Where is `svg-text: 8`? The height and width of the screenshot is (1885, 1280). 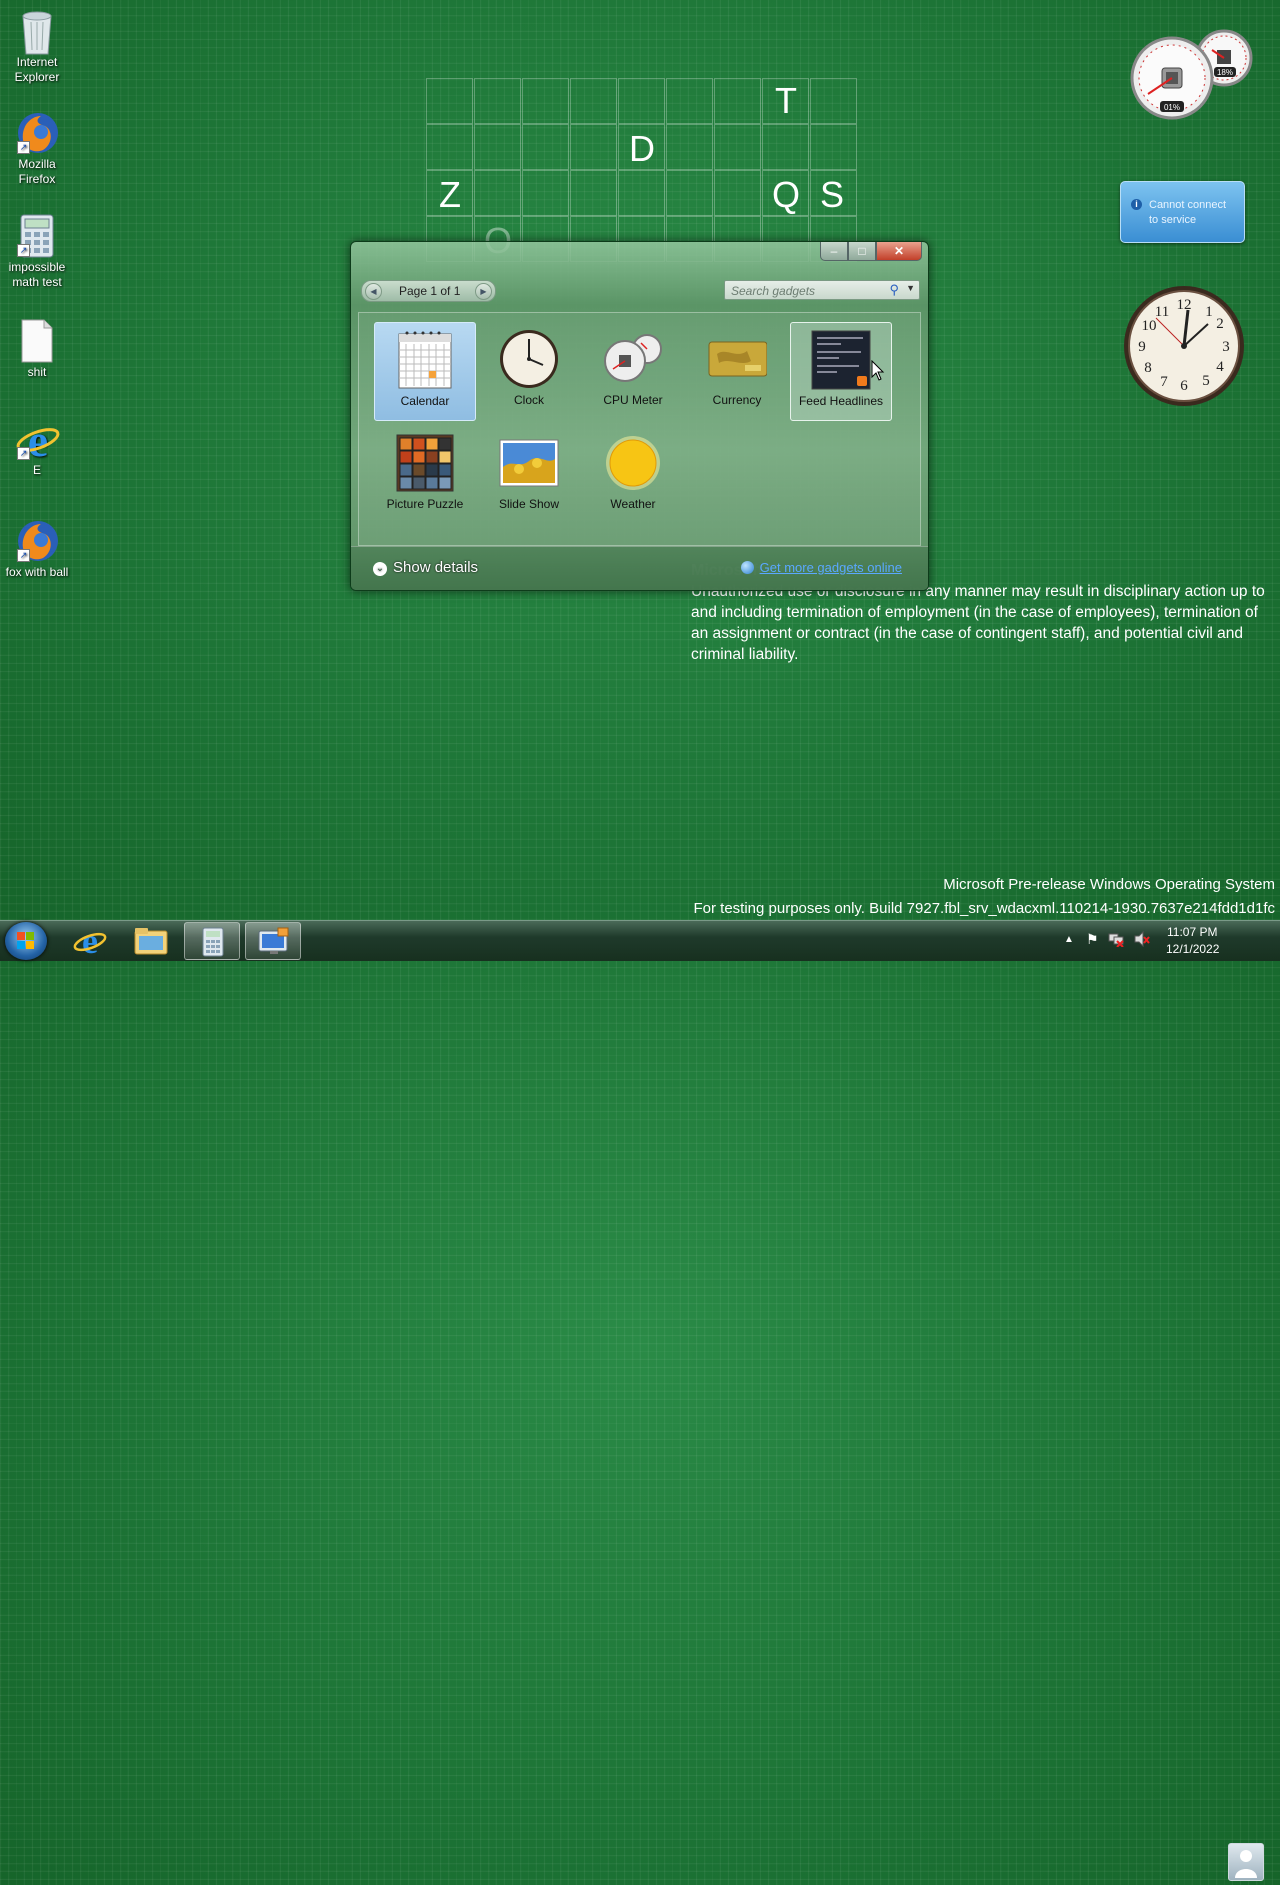
svg-text: 8 is located at coordinates (1148, 368).